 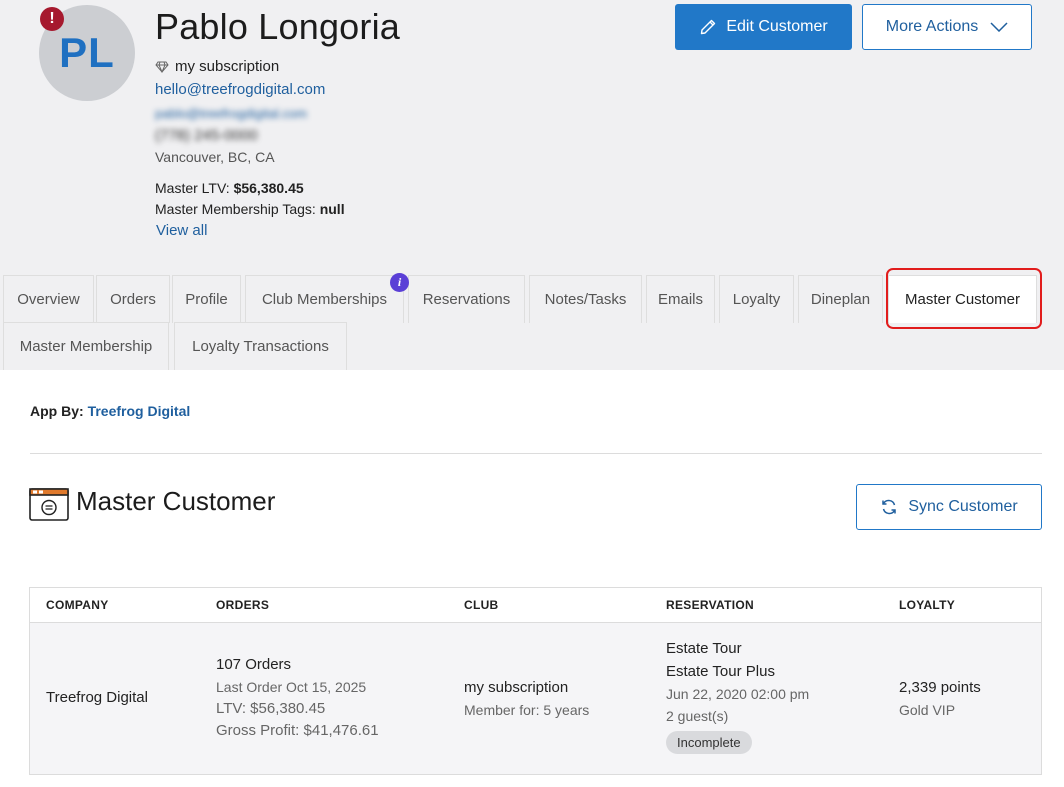 What do you see at coordinates (57, 411) in the screenshot?
I see `app-by-label: App By:` at bounding box center [57, 411].